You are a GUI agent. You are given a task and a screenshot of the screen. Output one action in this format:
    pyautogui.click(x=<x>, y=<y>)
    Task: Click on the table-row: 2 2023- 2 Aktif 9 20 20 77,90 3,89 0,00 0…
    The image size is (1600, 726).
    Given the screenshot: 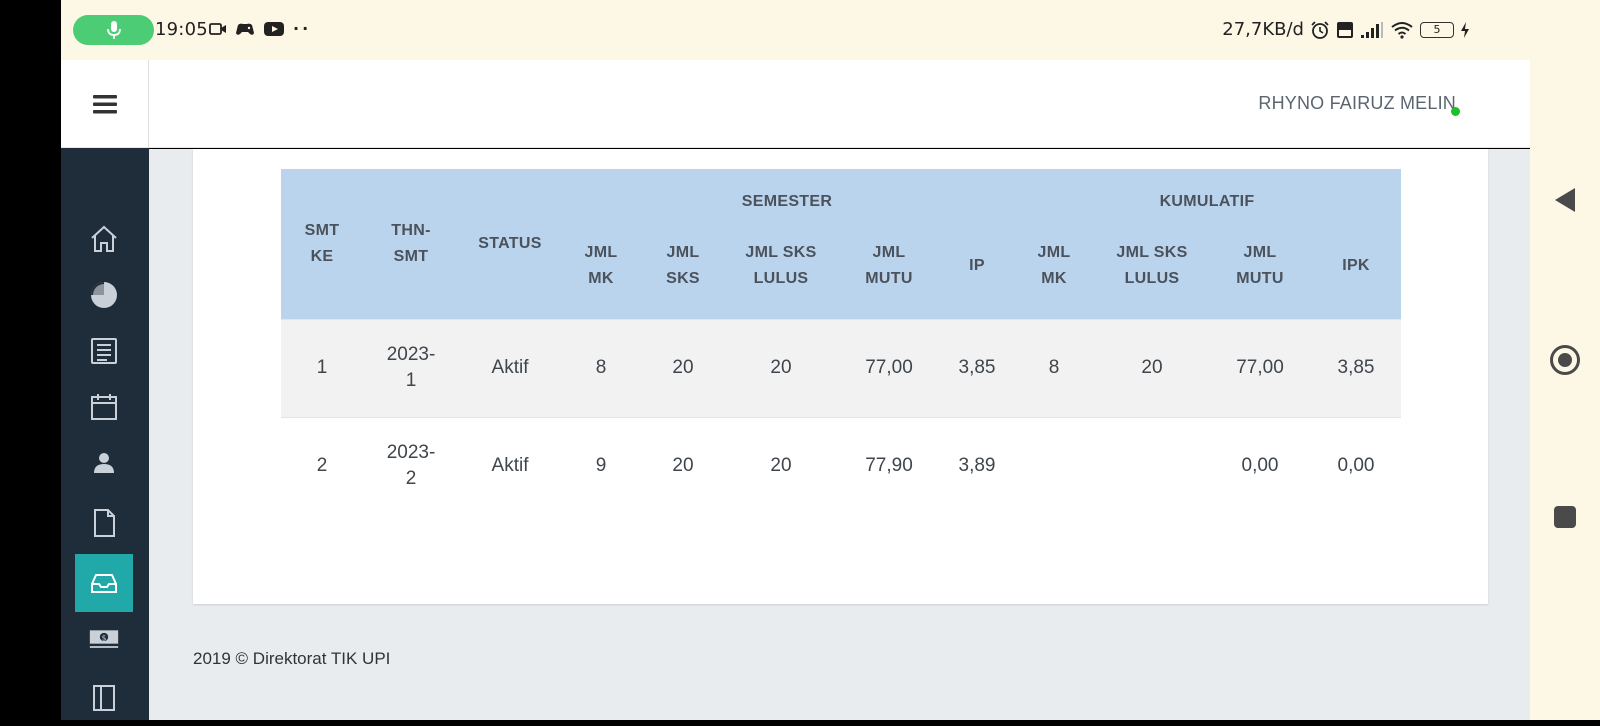 What is the action you would take?
    pyautogui.click(x=841, y=465)
    